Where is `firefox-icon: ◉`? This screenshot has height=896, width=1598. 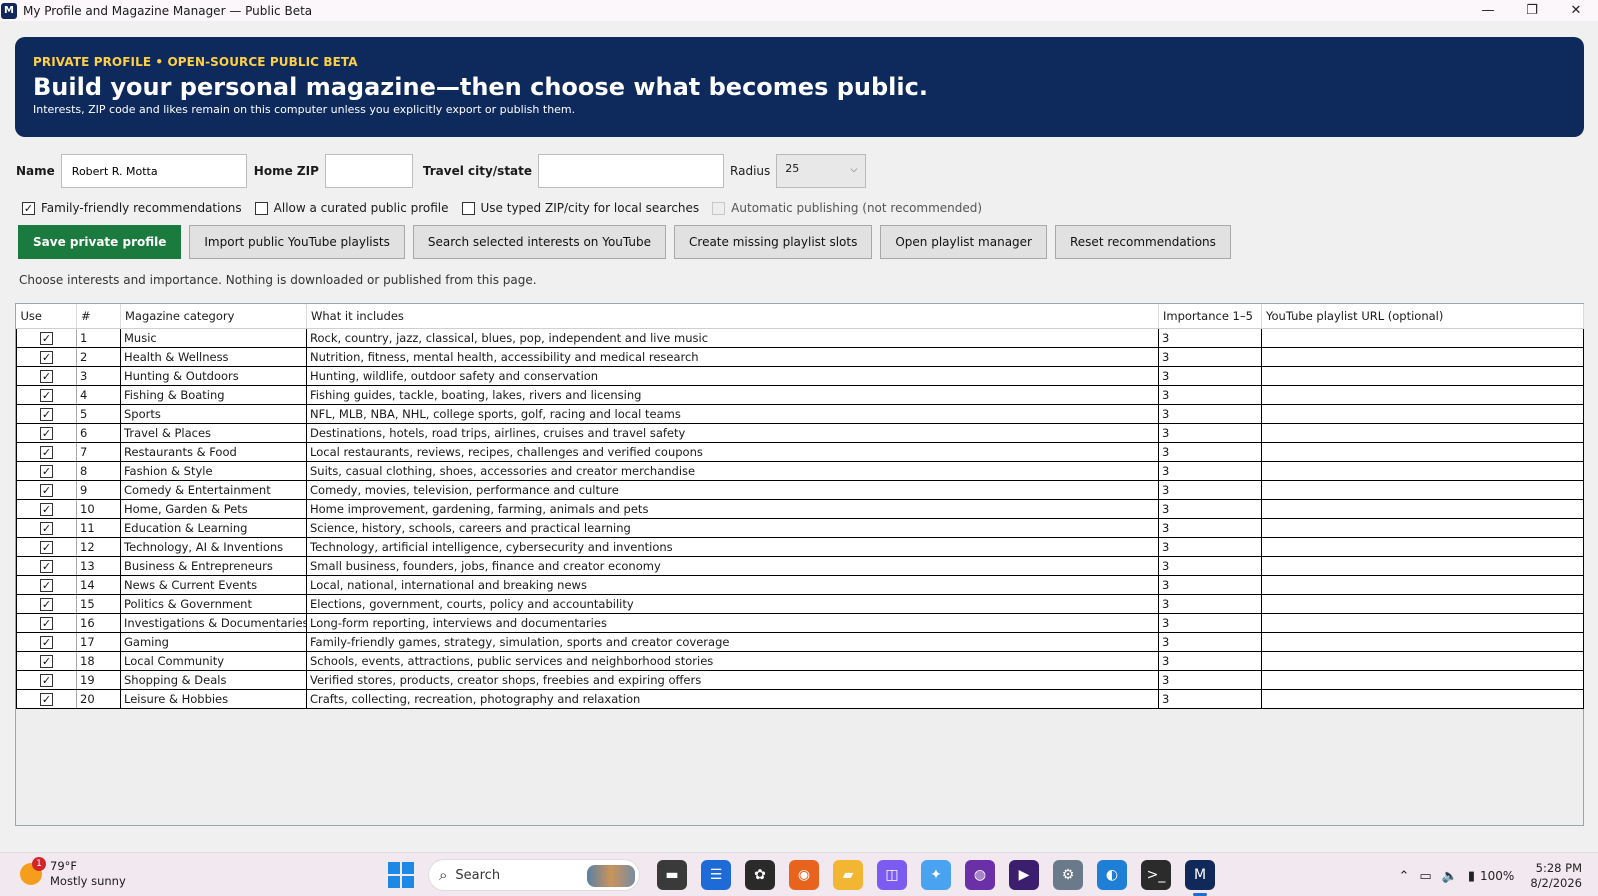
firefox-icon: ◉ is located at coordinates (804, 875).